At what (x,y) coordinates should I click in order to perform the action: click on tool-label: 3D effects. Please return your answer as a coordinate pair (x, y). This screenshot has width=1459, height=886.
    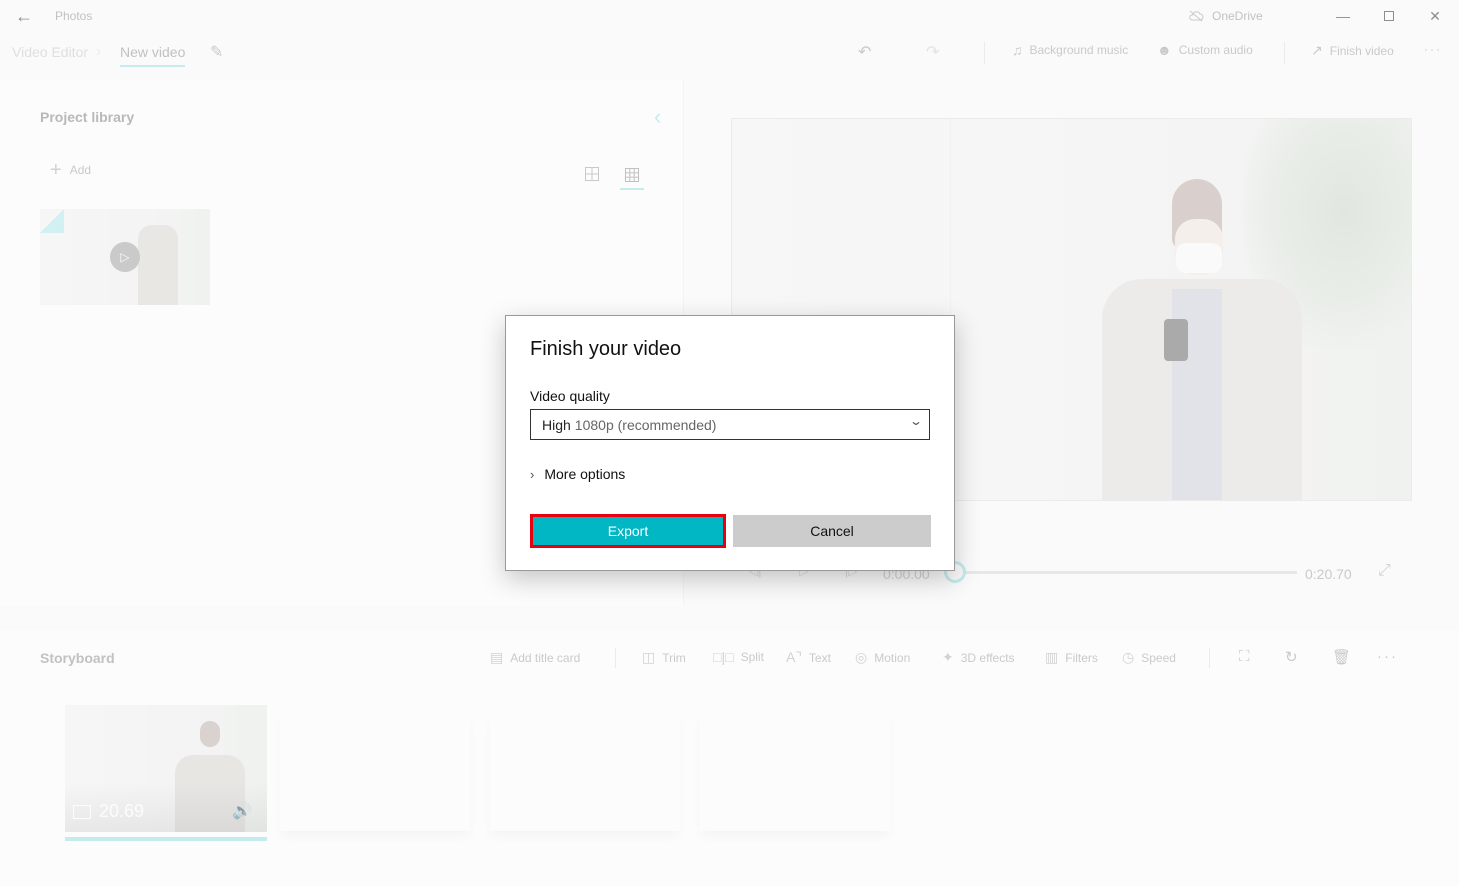
    Looking at the image, I should click on (987, 657).